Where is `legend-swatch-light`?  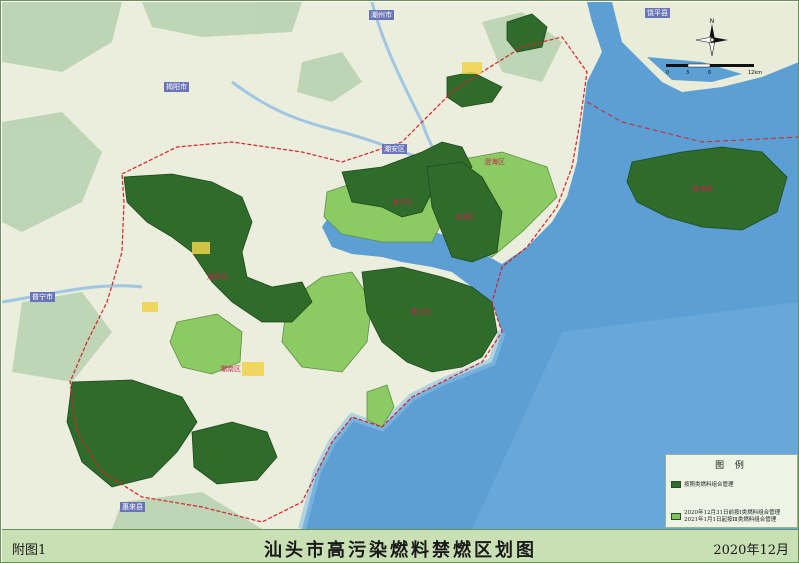
legend-swatch-light is located at coordinates (676, 516).